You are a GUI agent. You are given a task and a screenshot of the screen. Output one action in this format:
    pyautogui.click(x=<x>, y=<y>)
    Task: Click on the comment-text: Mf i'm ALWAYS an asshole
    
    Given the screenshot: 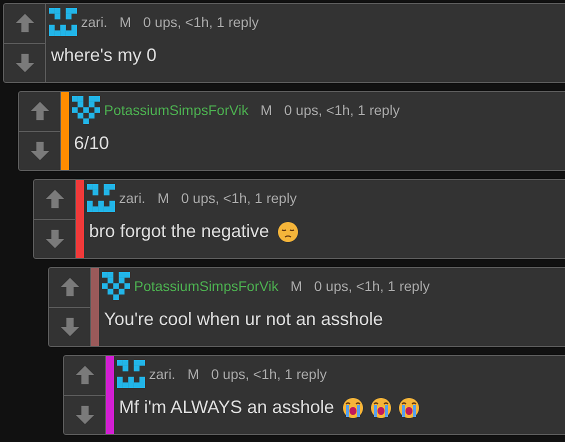 What is the action you would take?
    pyautogui.click(x=226, y=407)
    